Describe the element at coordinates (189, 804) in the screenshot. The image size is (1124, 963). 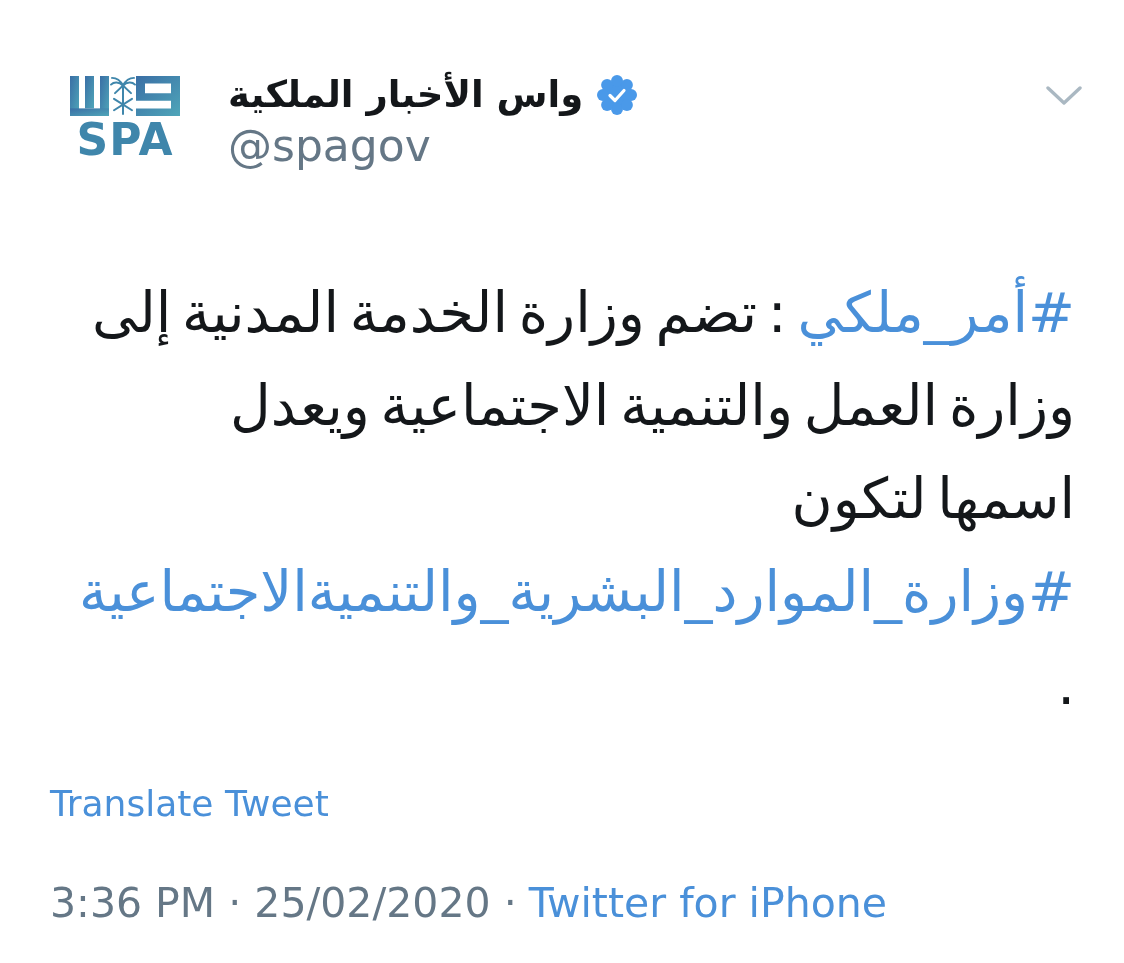
I see `translate-link: Translate Tweet` at that location.